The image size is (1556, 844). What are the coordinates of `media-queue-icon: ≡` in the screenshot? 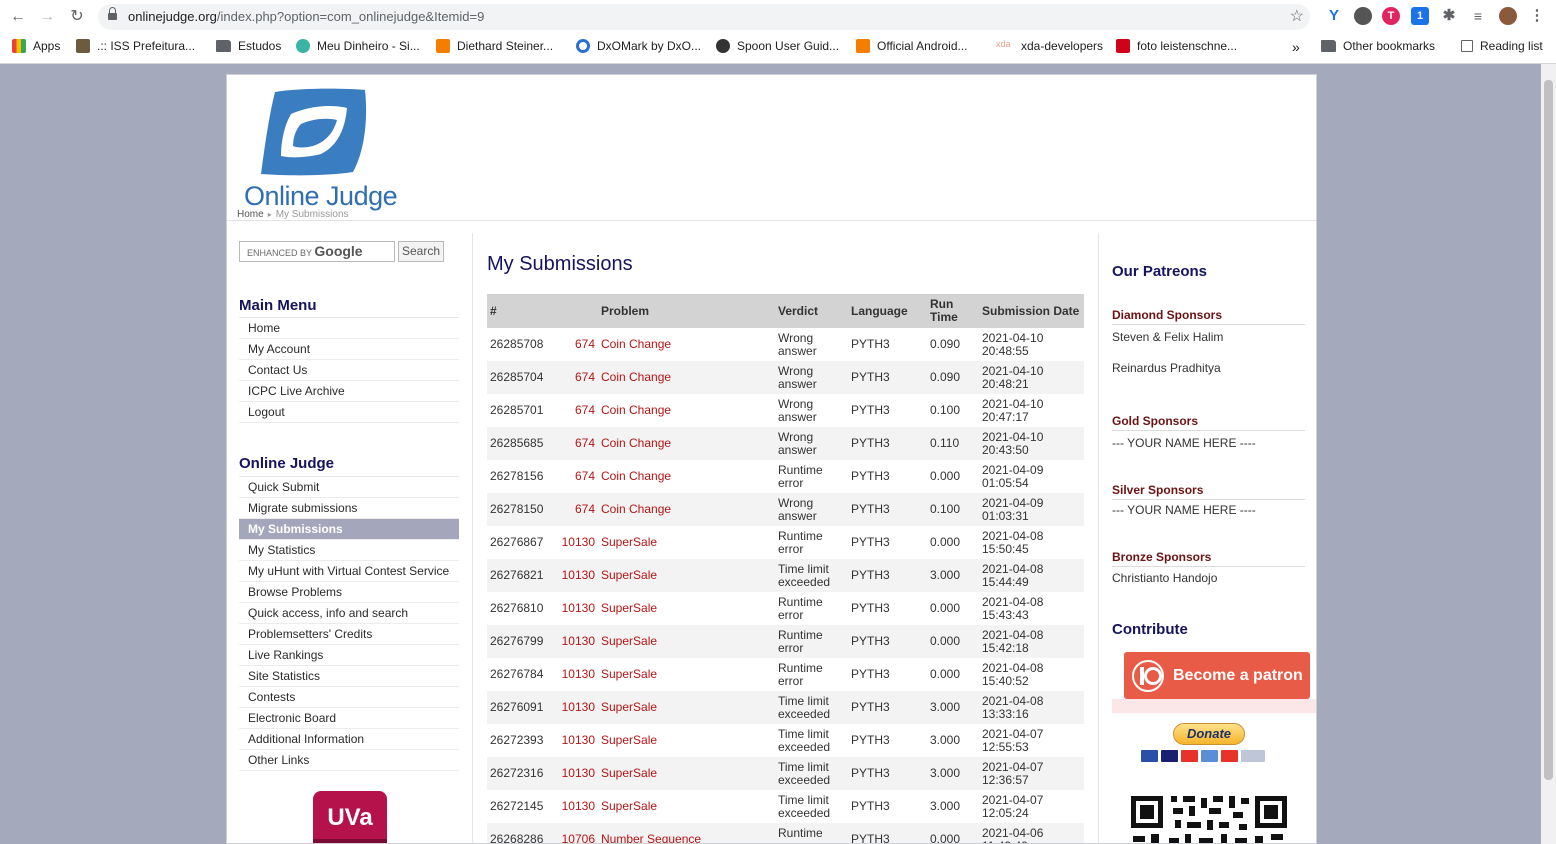 It's located at (1478, 16).